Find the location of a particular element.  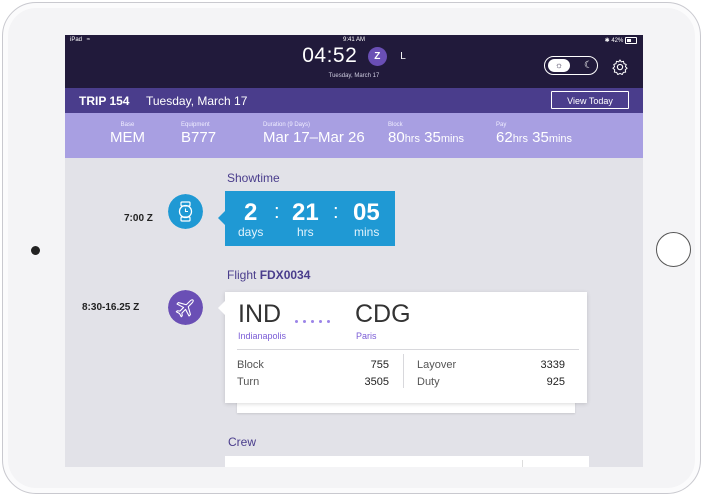

gear-icon is located at coordinates (620, 67).